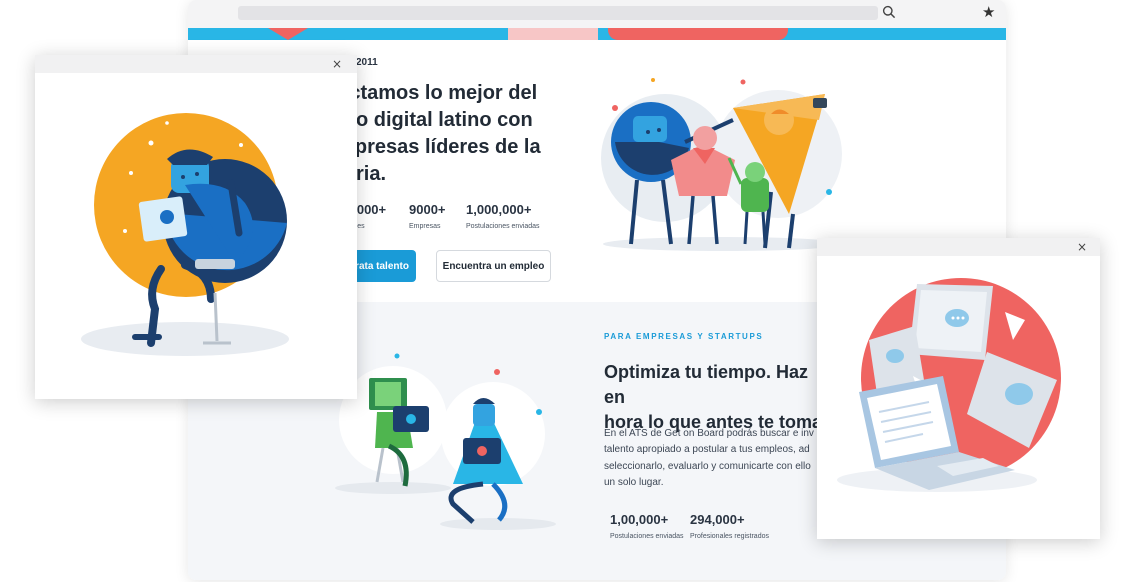  I want to click on hero-stat: 1,000,000+ Postulaciones enviadas, so click(503, 216).